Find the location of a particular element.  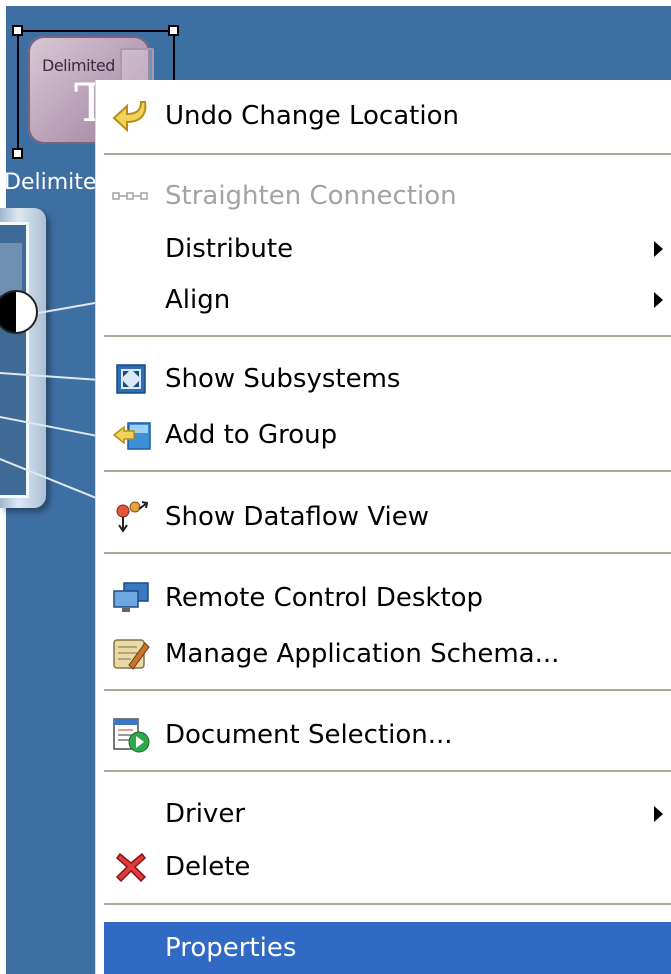

remote-desktop-icon is located at coordinates (131, 598).